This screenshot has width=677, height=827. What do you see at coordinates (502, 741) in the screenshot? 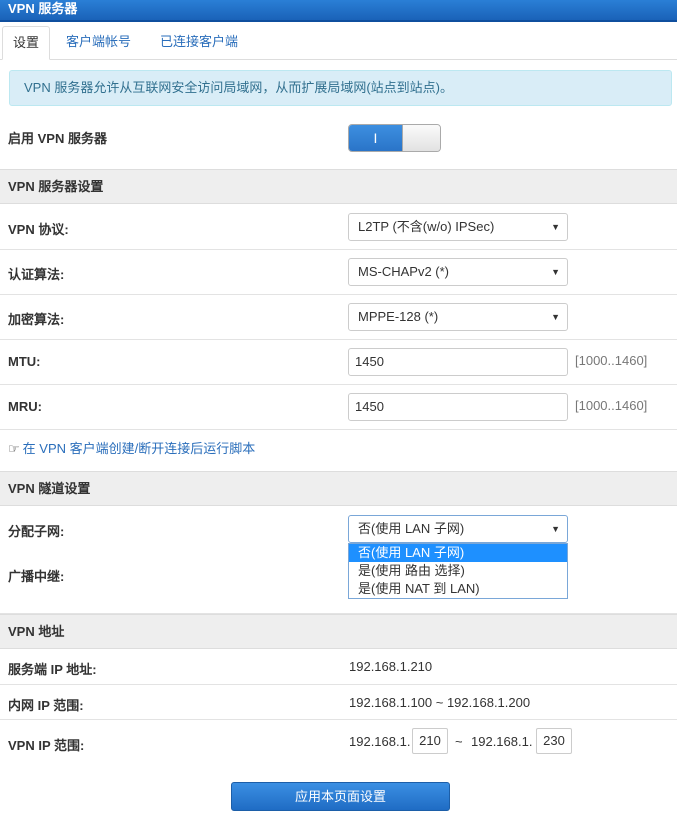
I see `vpn-range-prefix-end: 192.168.1.` at bounding box center [502, 741].